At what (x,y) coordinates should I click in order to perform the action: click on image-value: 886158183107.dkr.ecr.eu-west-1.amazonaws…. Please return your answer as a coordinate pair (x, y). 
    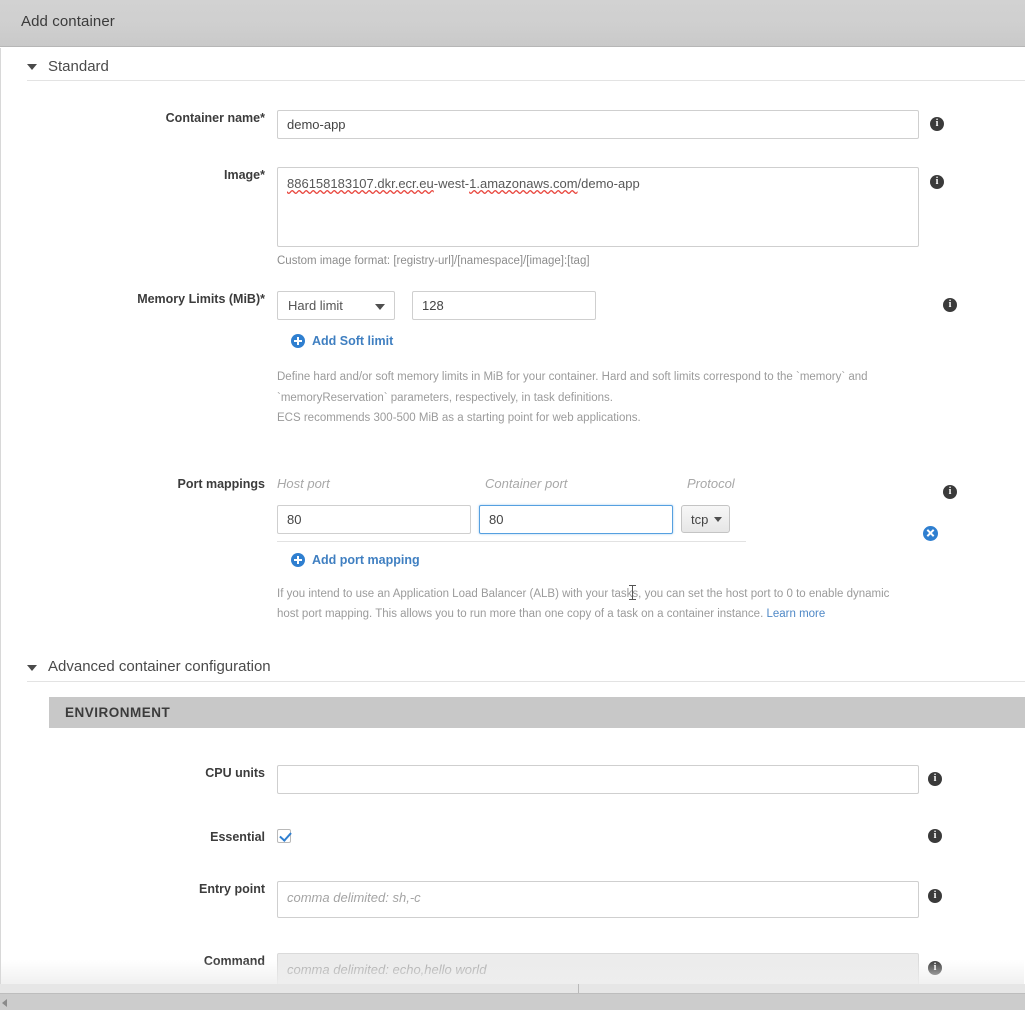
    Looking at the image, I should click on (463, 183).